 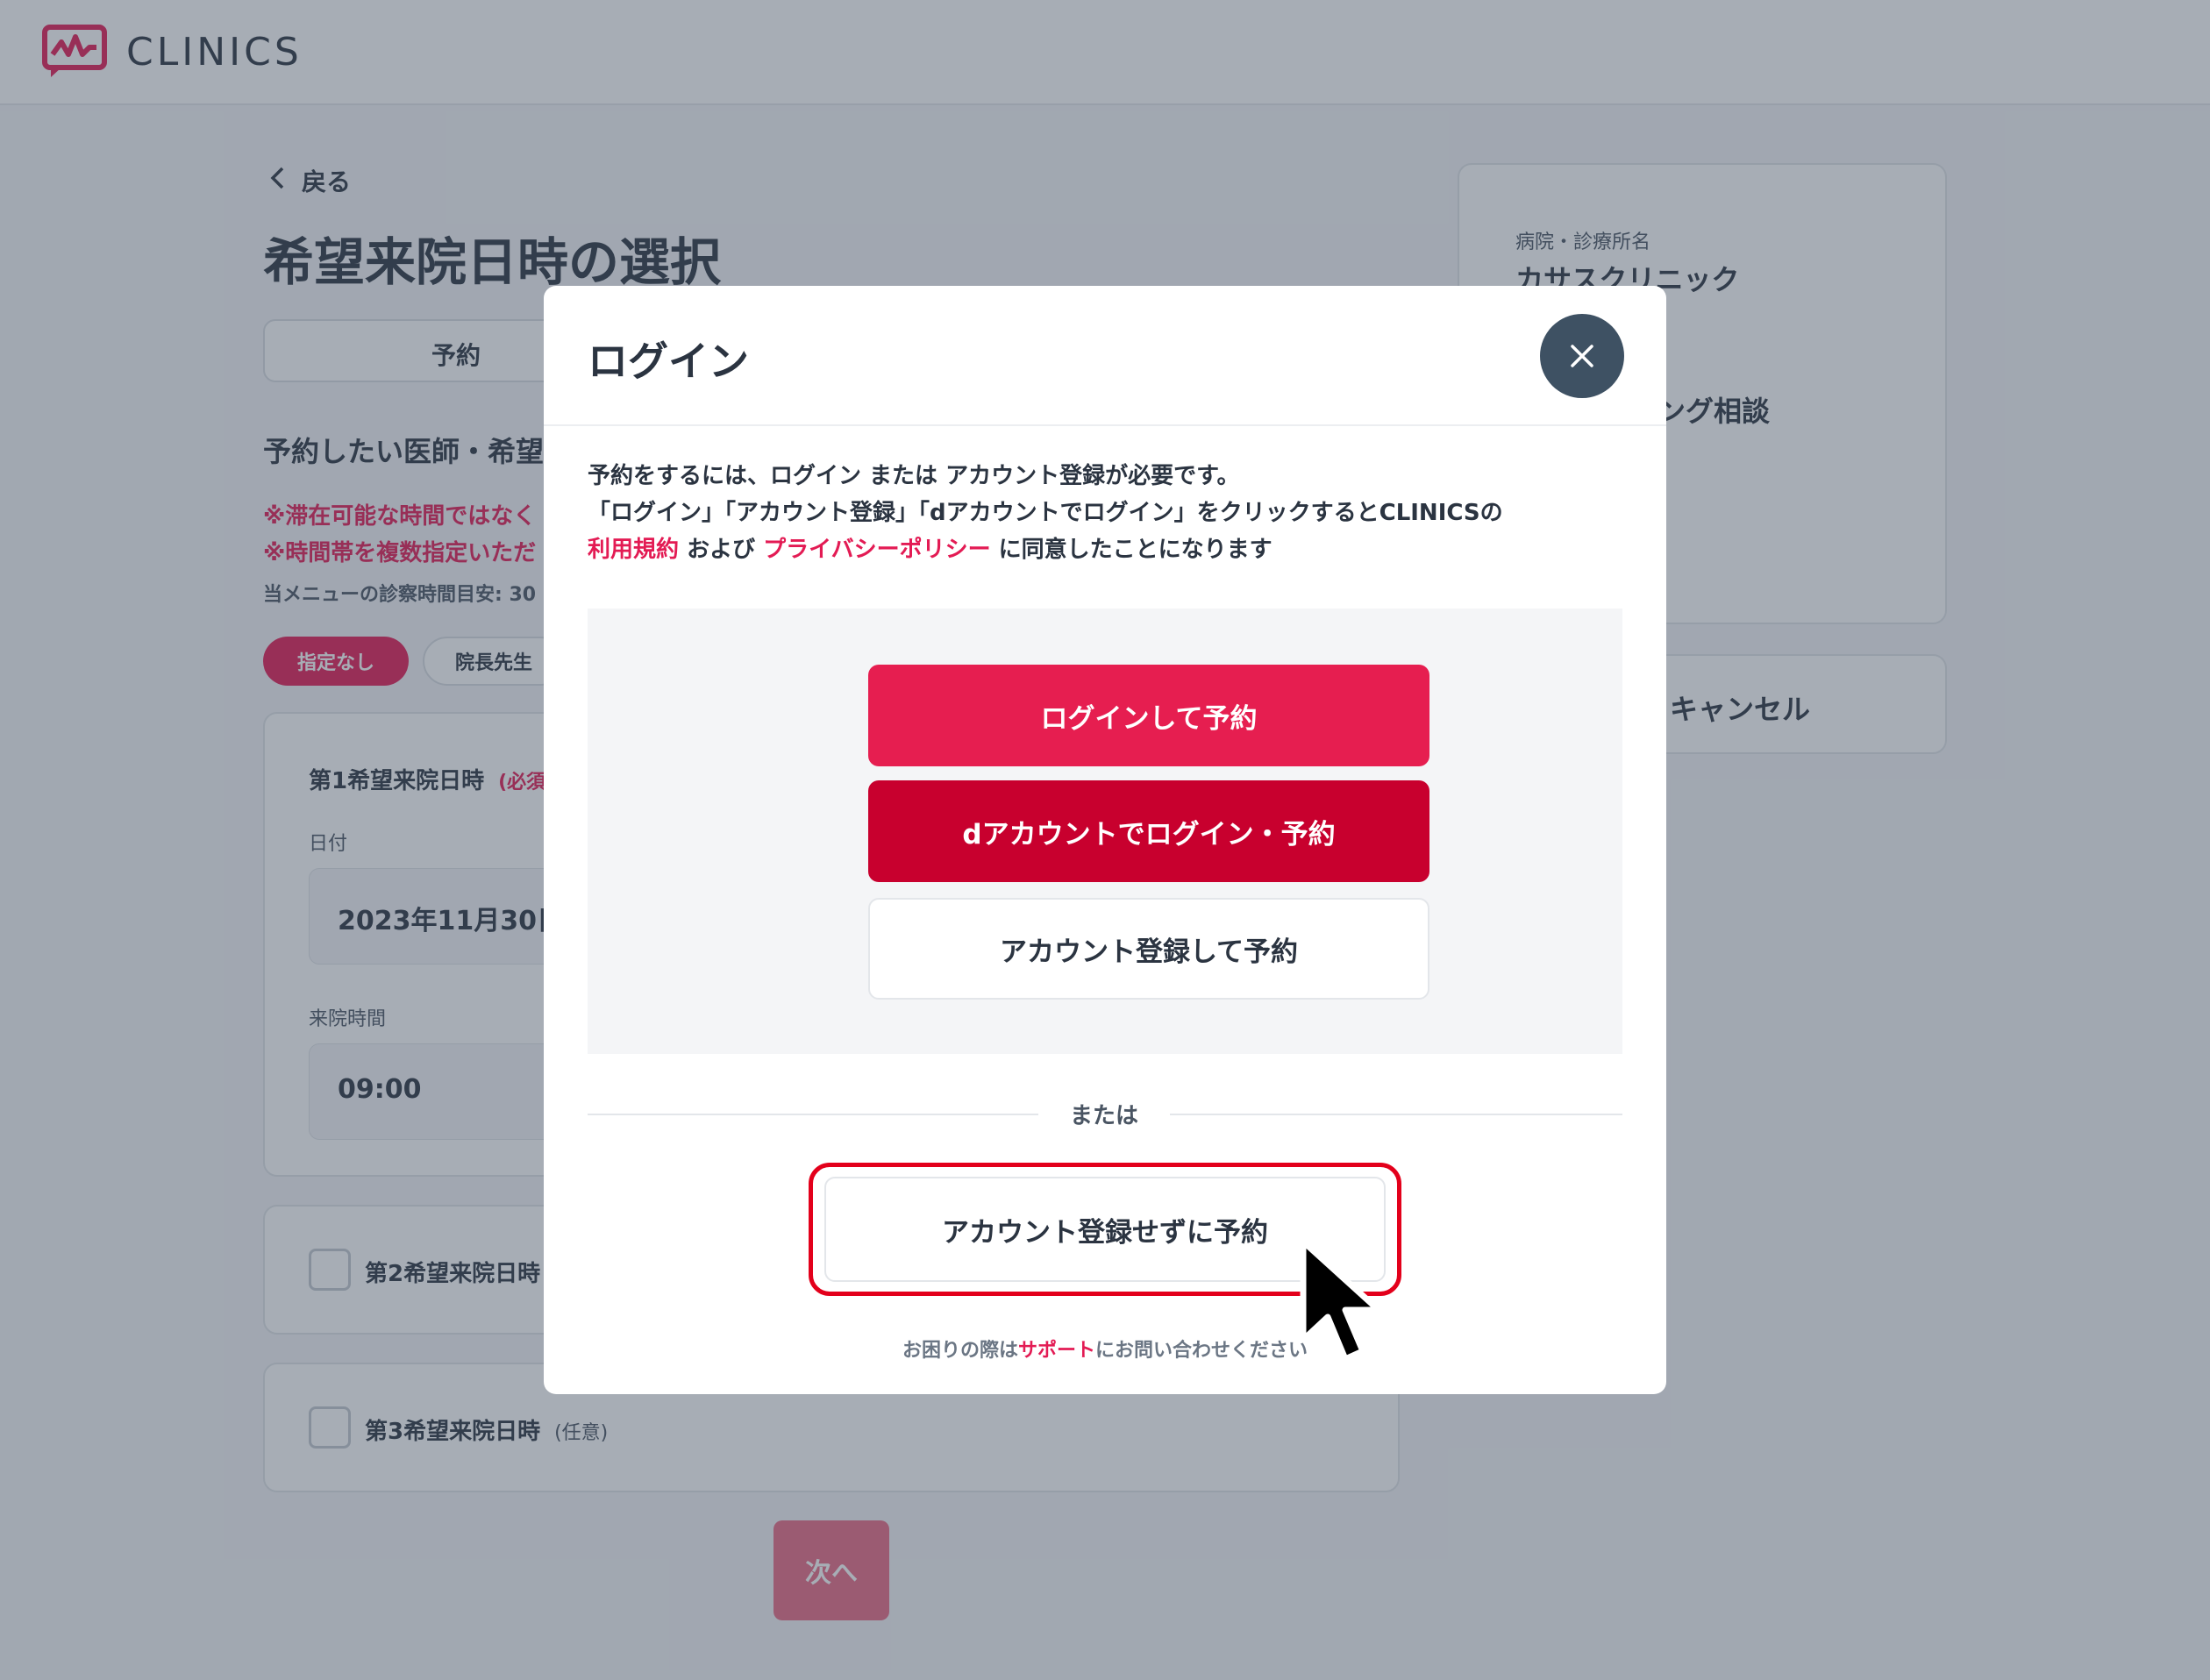 What do you see at coordinates (960, 1351) in the screenshot?
I see `support-prefix: お困りの際は` at bounding box center [960, 1351].